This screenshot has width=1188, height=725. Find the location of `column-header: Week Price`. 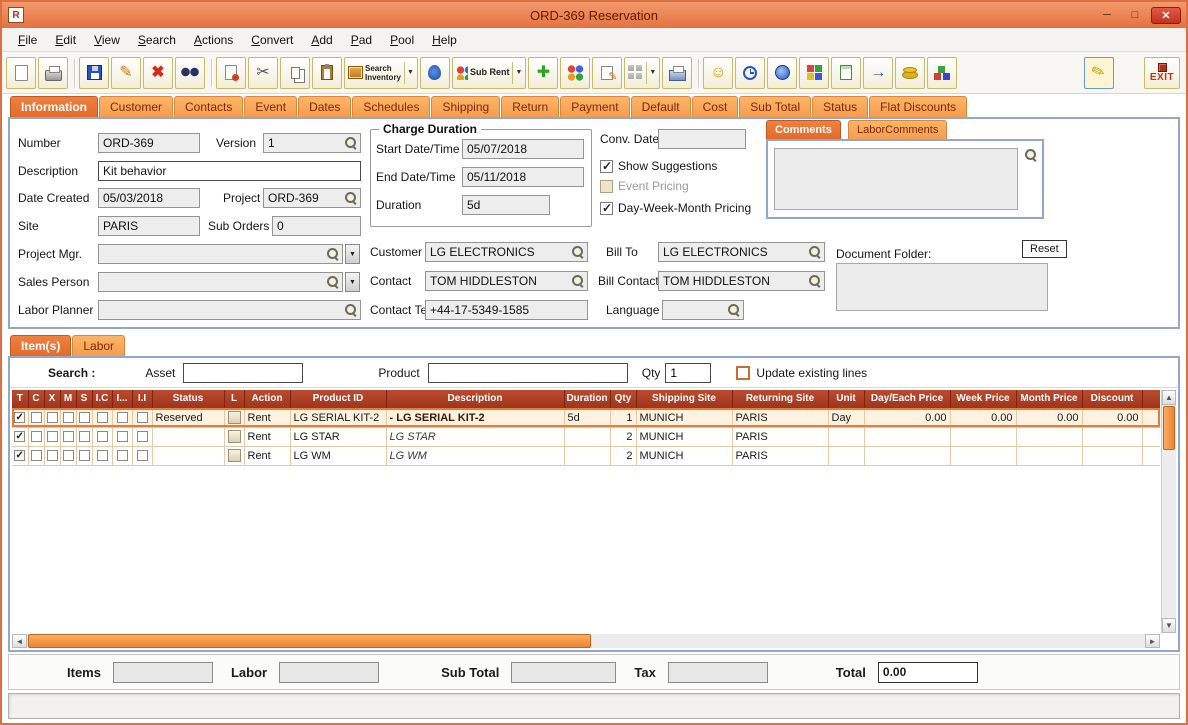

column-header: Week Price is located at coordinates (983, 399).